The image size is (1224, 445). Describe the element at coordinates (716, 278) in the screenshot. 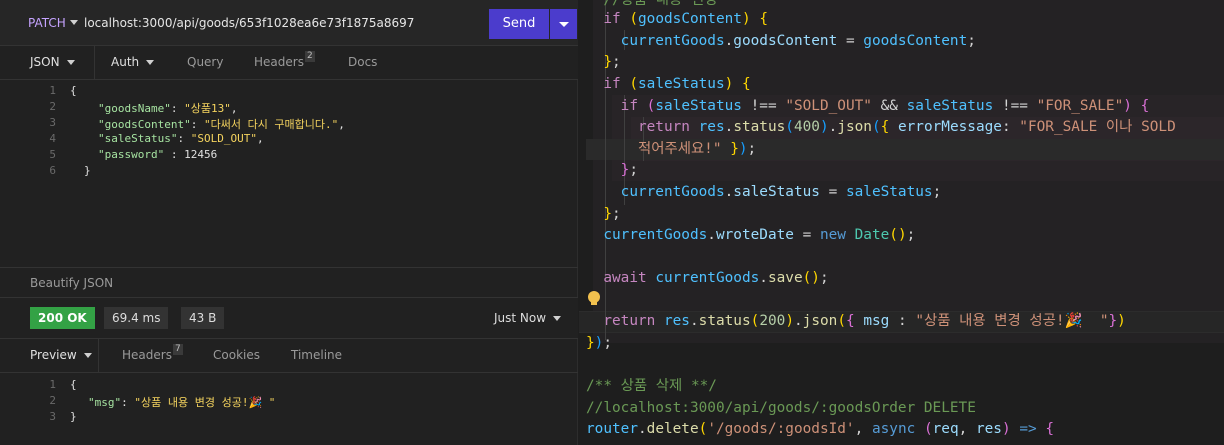

I see `code-line: await currentGoods.save();` at that location.